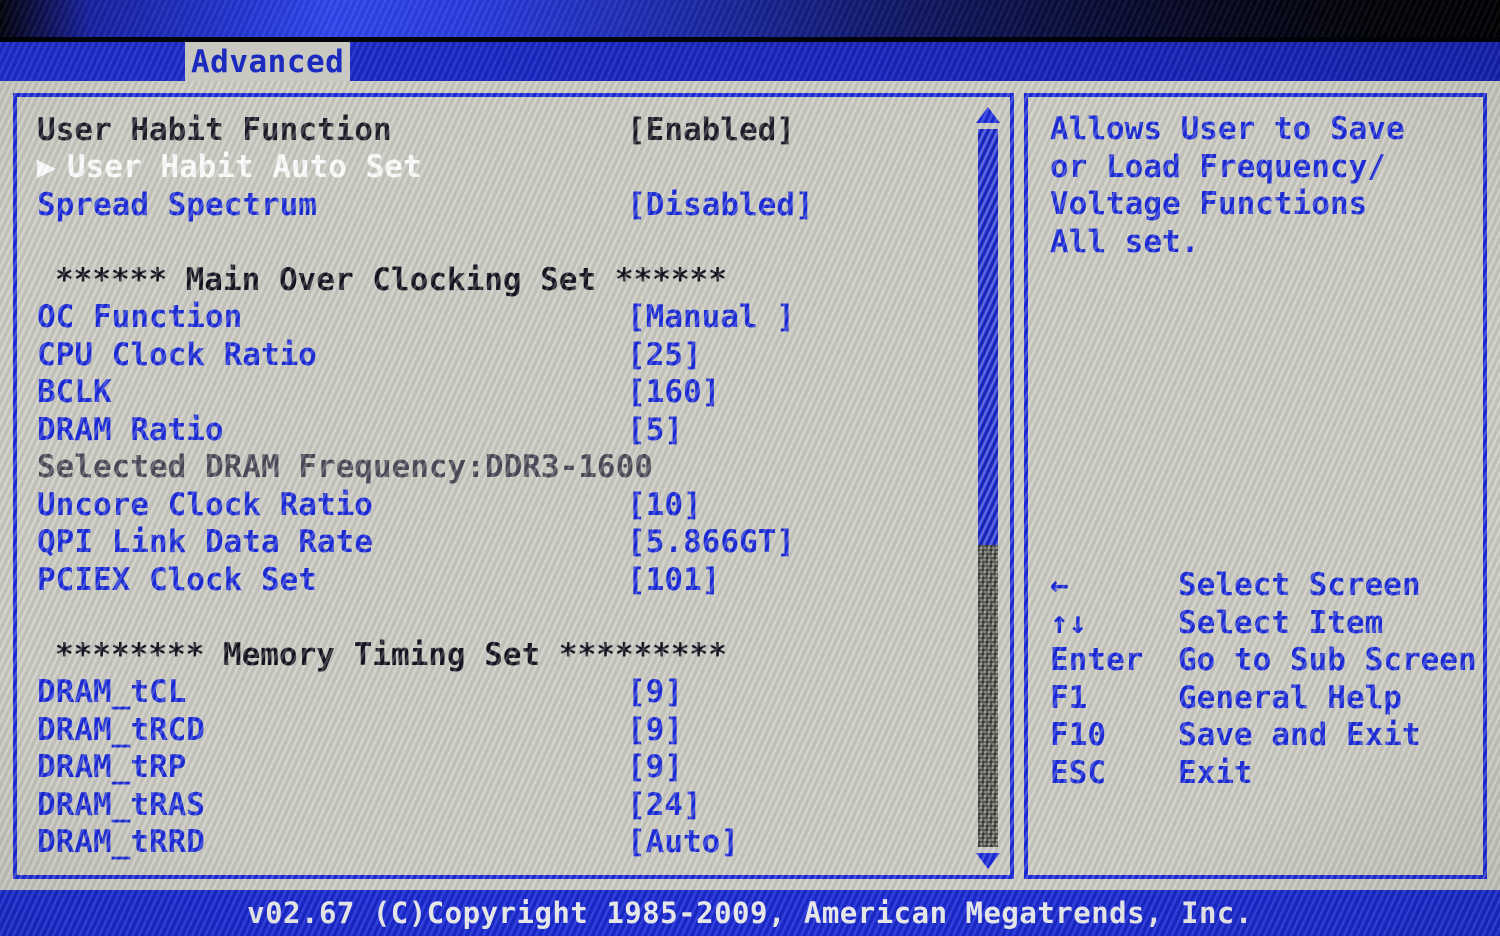  Describe the element at coordinates (711, 542) in the screenshot. I see `setting-value: [5.866GT]` at that location.